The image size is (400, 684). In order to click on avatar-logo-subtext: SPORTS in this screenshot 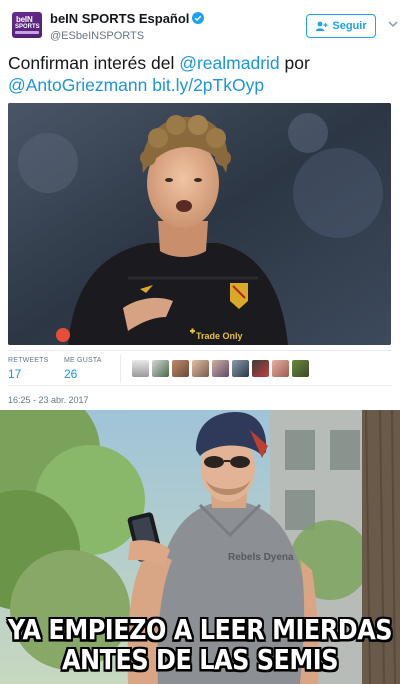, I will do `click(27, 27)`.